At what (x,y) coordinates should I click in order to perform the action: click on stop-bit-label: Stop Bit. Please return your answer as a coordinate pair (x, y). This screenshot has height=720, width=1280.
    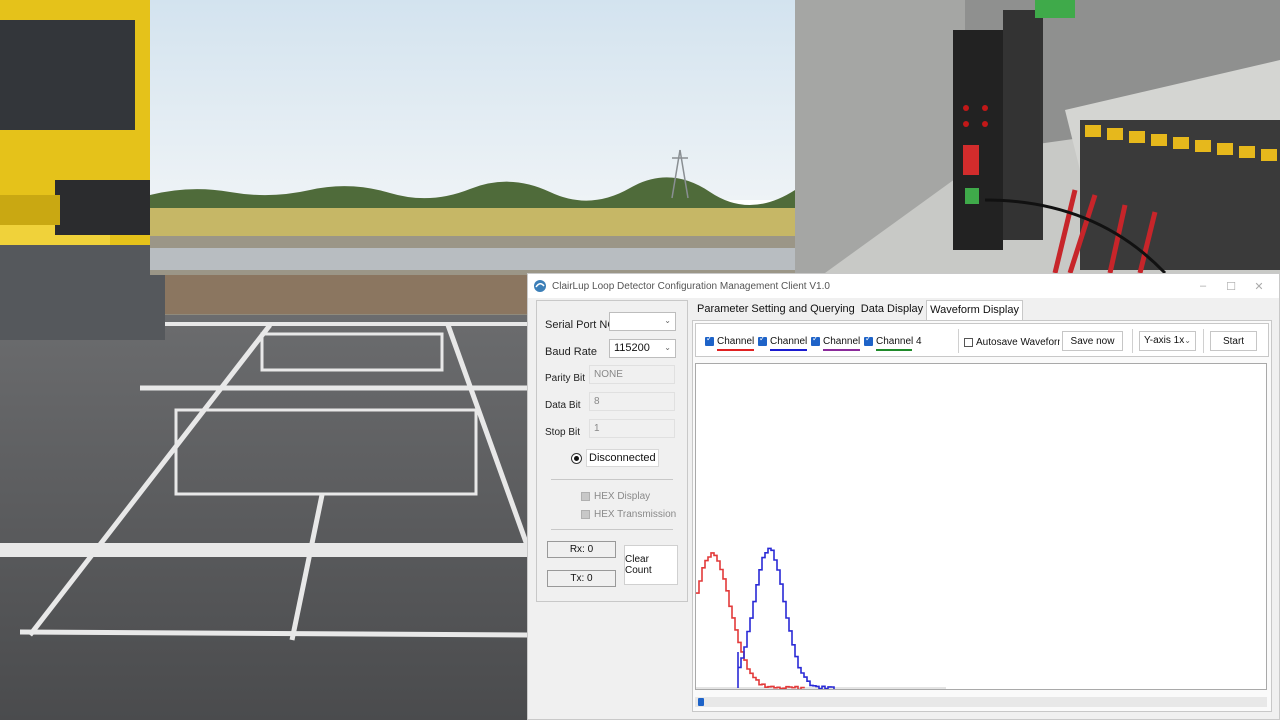
    Looking at the image, I should click on (563, 432).